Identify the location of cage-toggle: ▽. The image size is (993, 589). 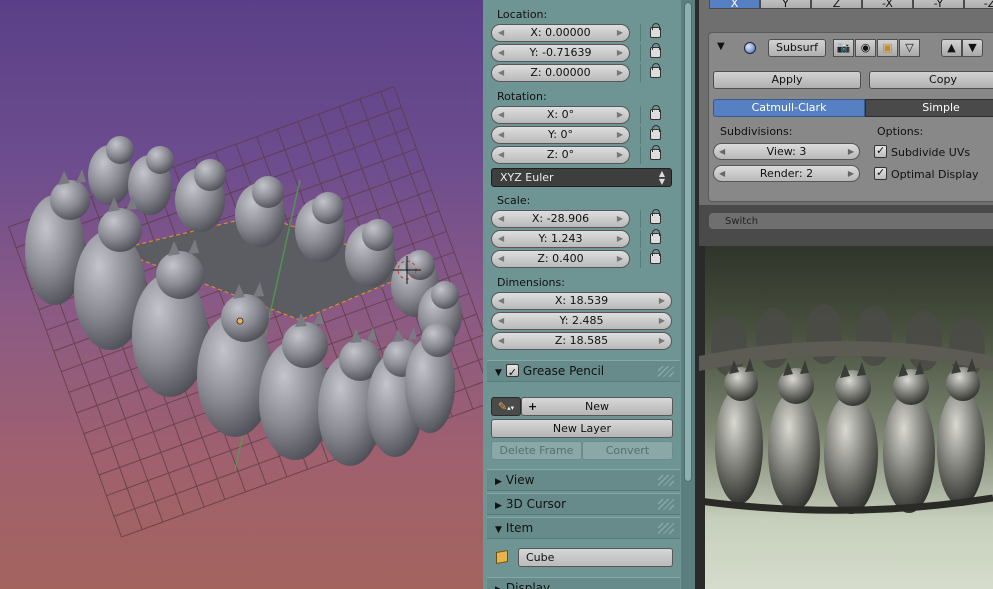
(909, 48).